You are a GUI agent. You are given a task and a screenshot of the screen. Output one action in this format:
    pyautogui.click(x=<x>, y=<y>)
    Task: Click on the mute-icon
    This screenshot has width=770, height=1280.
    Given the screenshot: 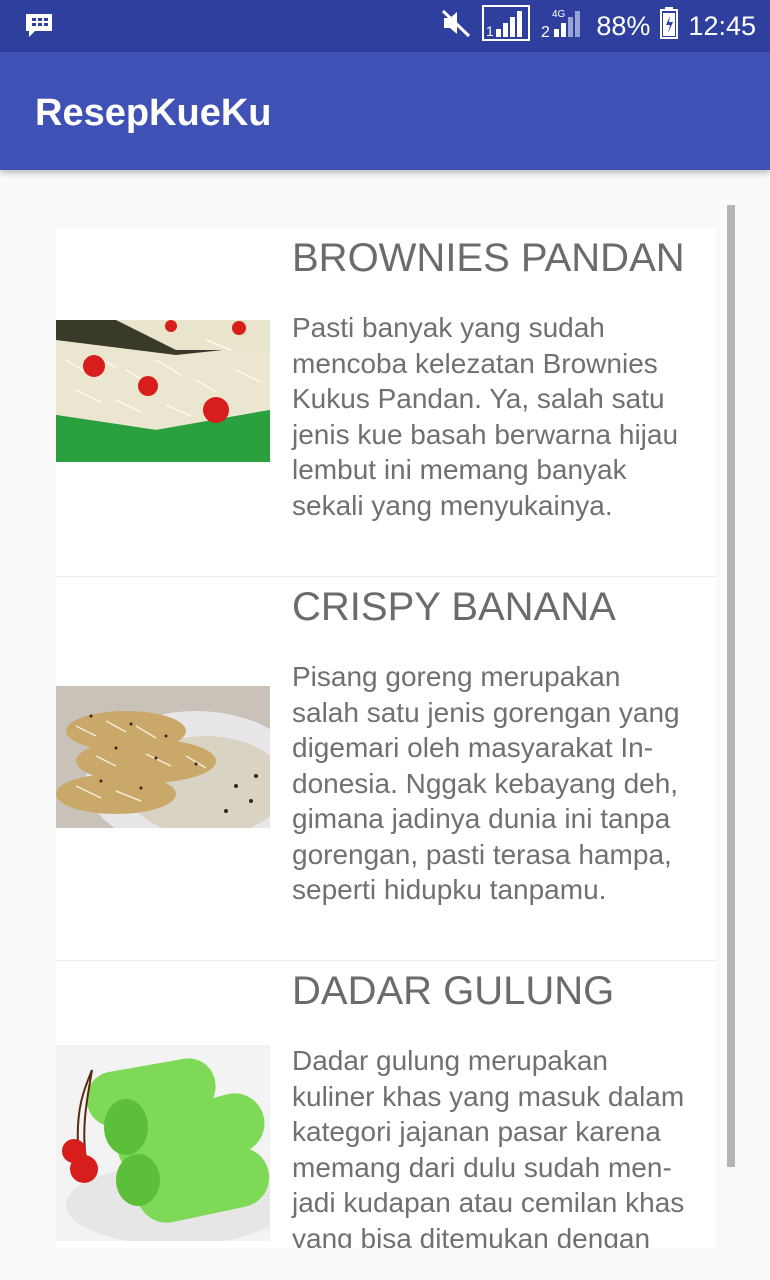 What is the action you would take?
    pyautogui.click(x=456, y=26)
    